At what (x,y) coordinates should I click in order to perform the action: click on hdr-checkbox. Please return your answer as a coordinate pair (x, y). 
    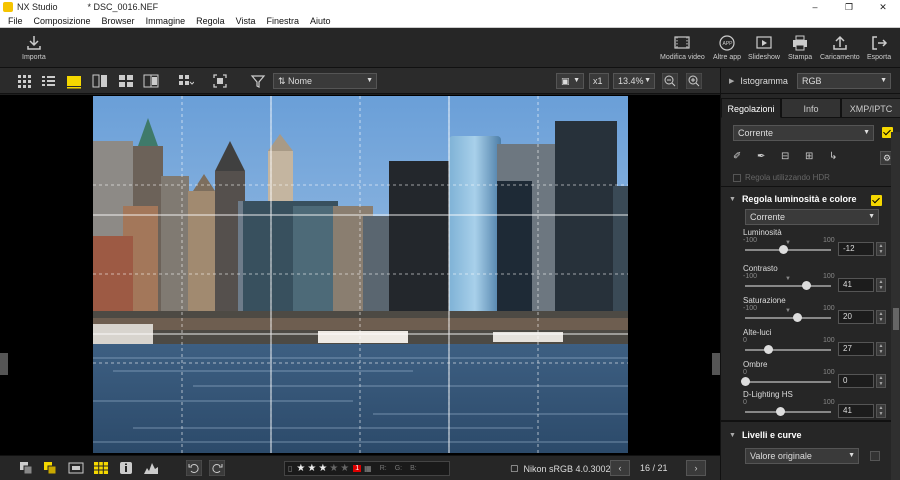
    Looking at the image, I should click on (737, 177).